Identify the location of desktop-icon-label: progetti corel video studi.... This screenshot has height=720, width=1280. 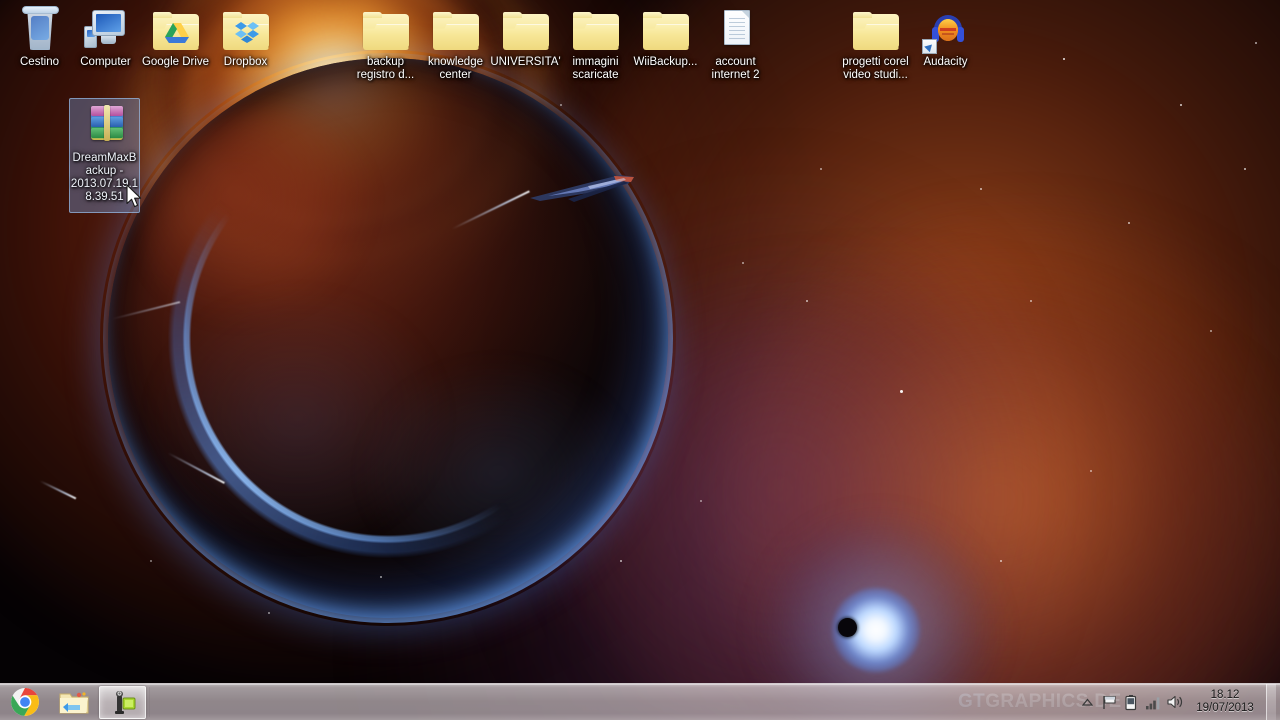
(875, 68).